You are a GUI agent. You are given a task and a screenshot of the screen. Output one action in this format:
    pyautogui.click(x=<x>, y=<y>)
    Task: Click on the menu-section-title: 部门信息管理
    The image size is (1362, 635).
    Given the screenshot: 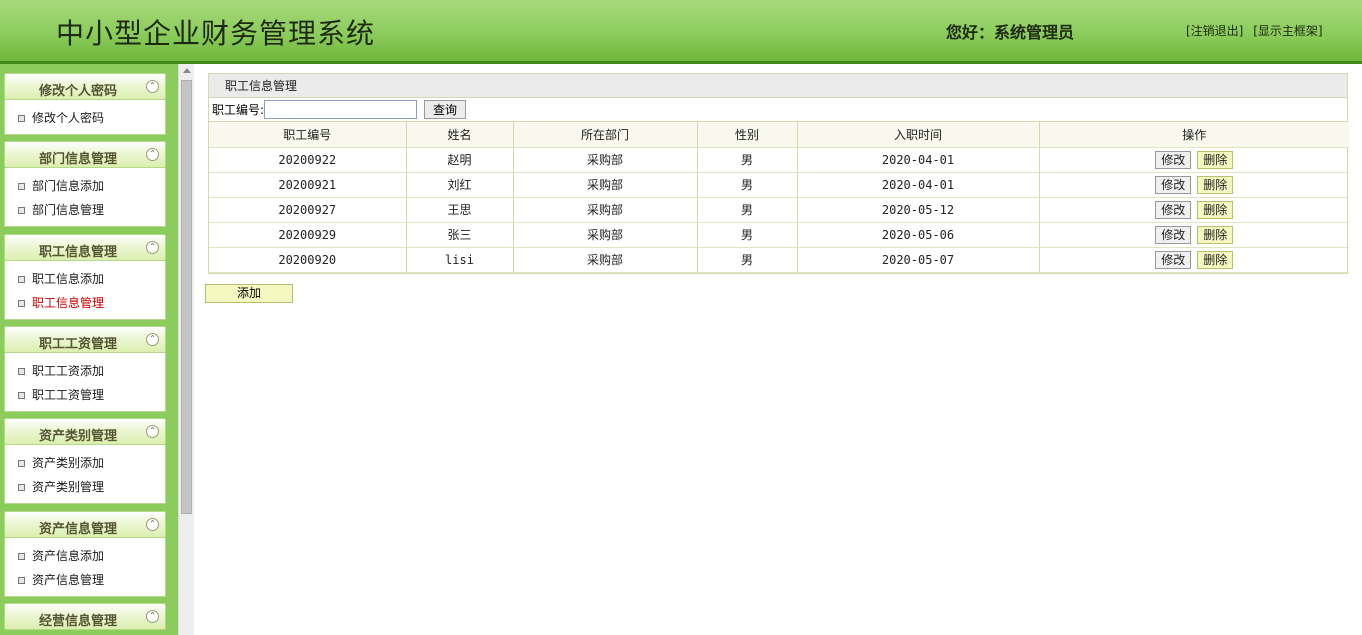 What is the action you would take?
    pyautogui.click(x=77, y=159)
    